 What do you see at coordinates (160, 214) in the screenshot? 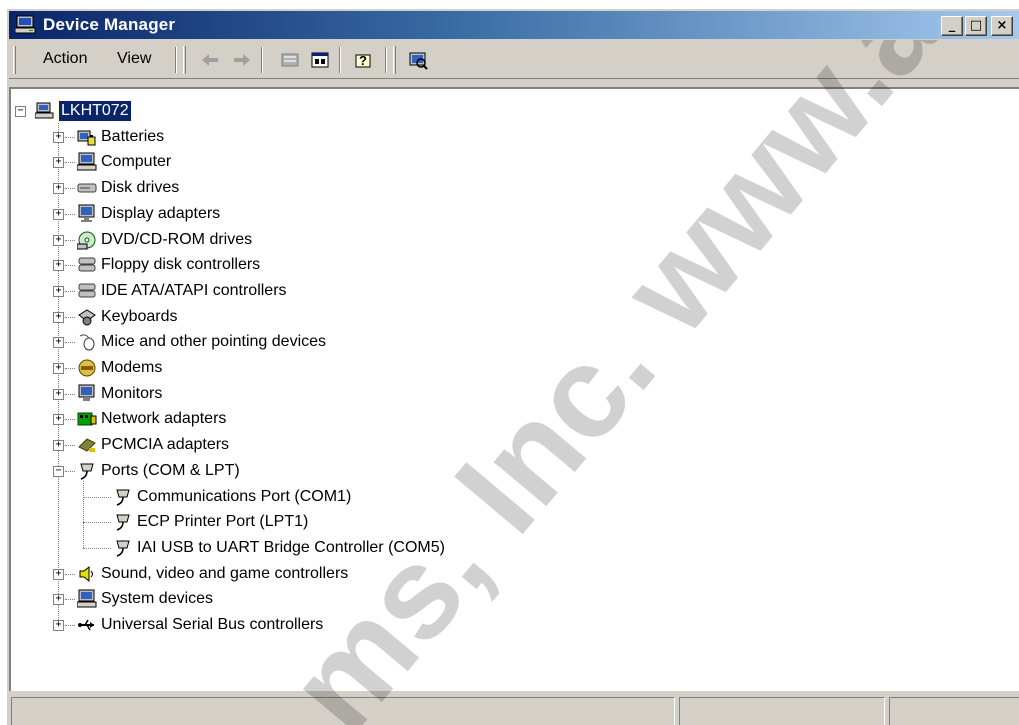
I see `tree-item-label: Display adapters` at bounding box center [160, 214].